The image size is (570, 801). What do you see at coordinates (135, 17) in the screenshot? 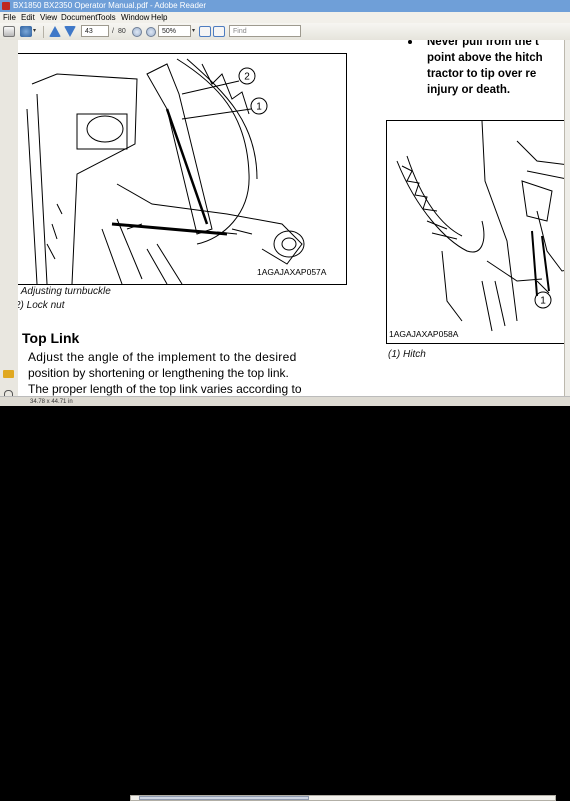
I see `menu-window: Window` at bounding box center [135, 17].